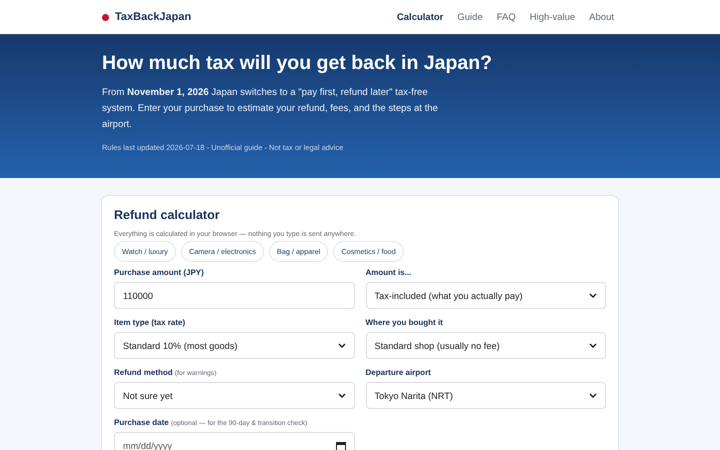  What do you see at coordinates (234, 395) in the screenshot?
I see `select-field: Not sure yet` at bounding box center [234, 395].